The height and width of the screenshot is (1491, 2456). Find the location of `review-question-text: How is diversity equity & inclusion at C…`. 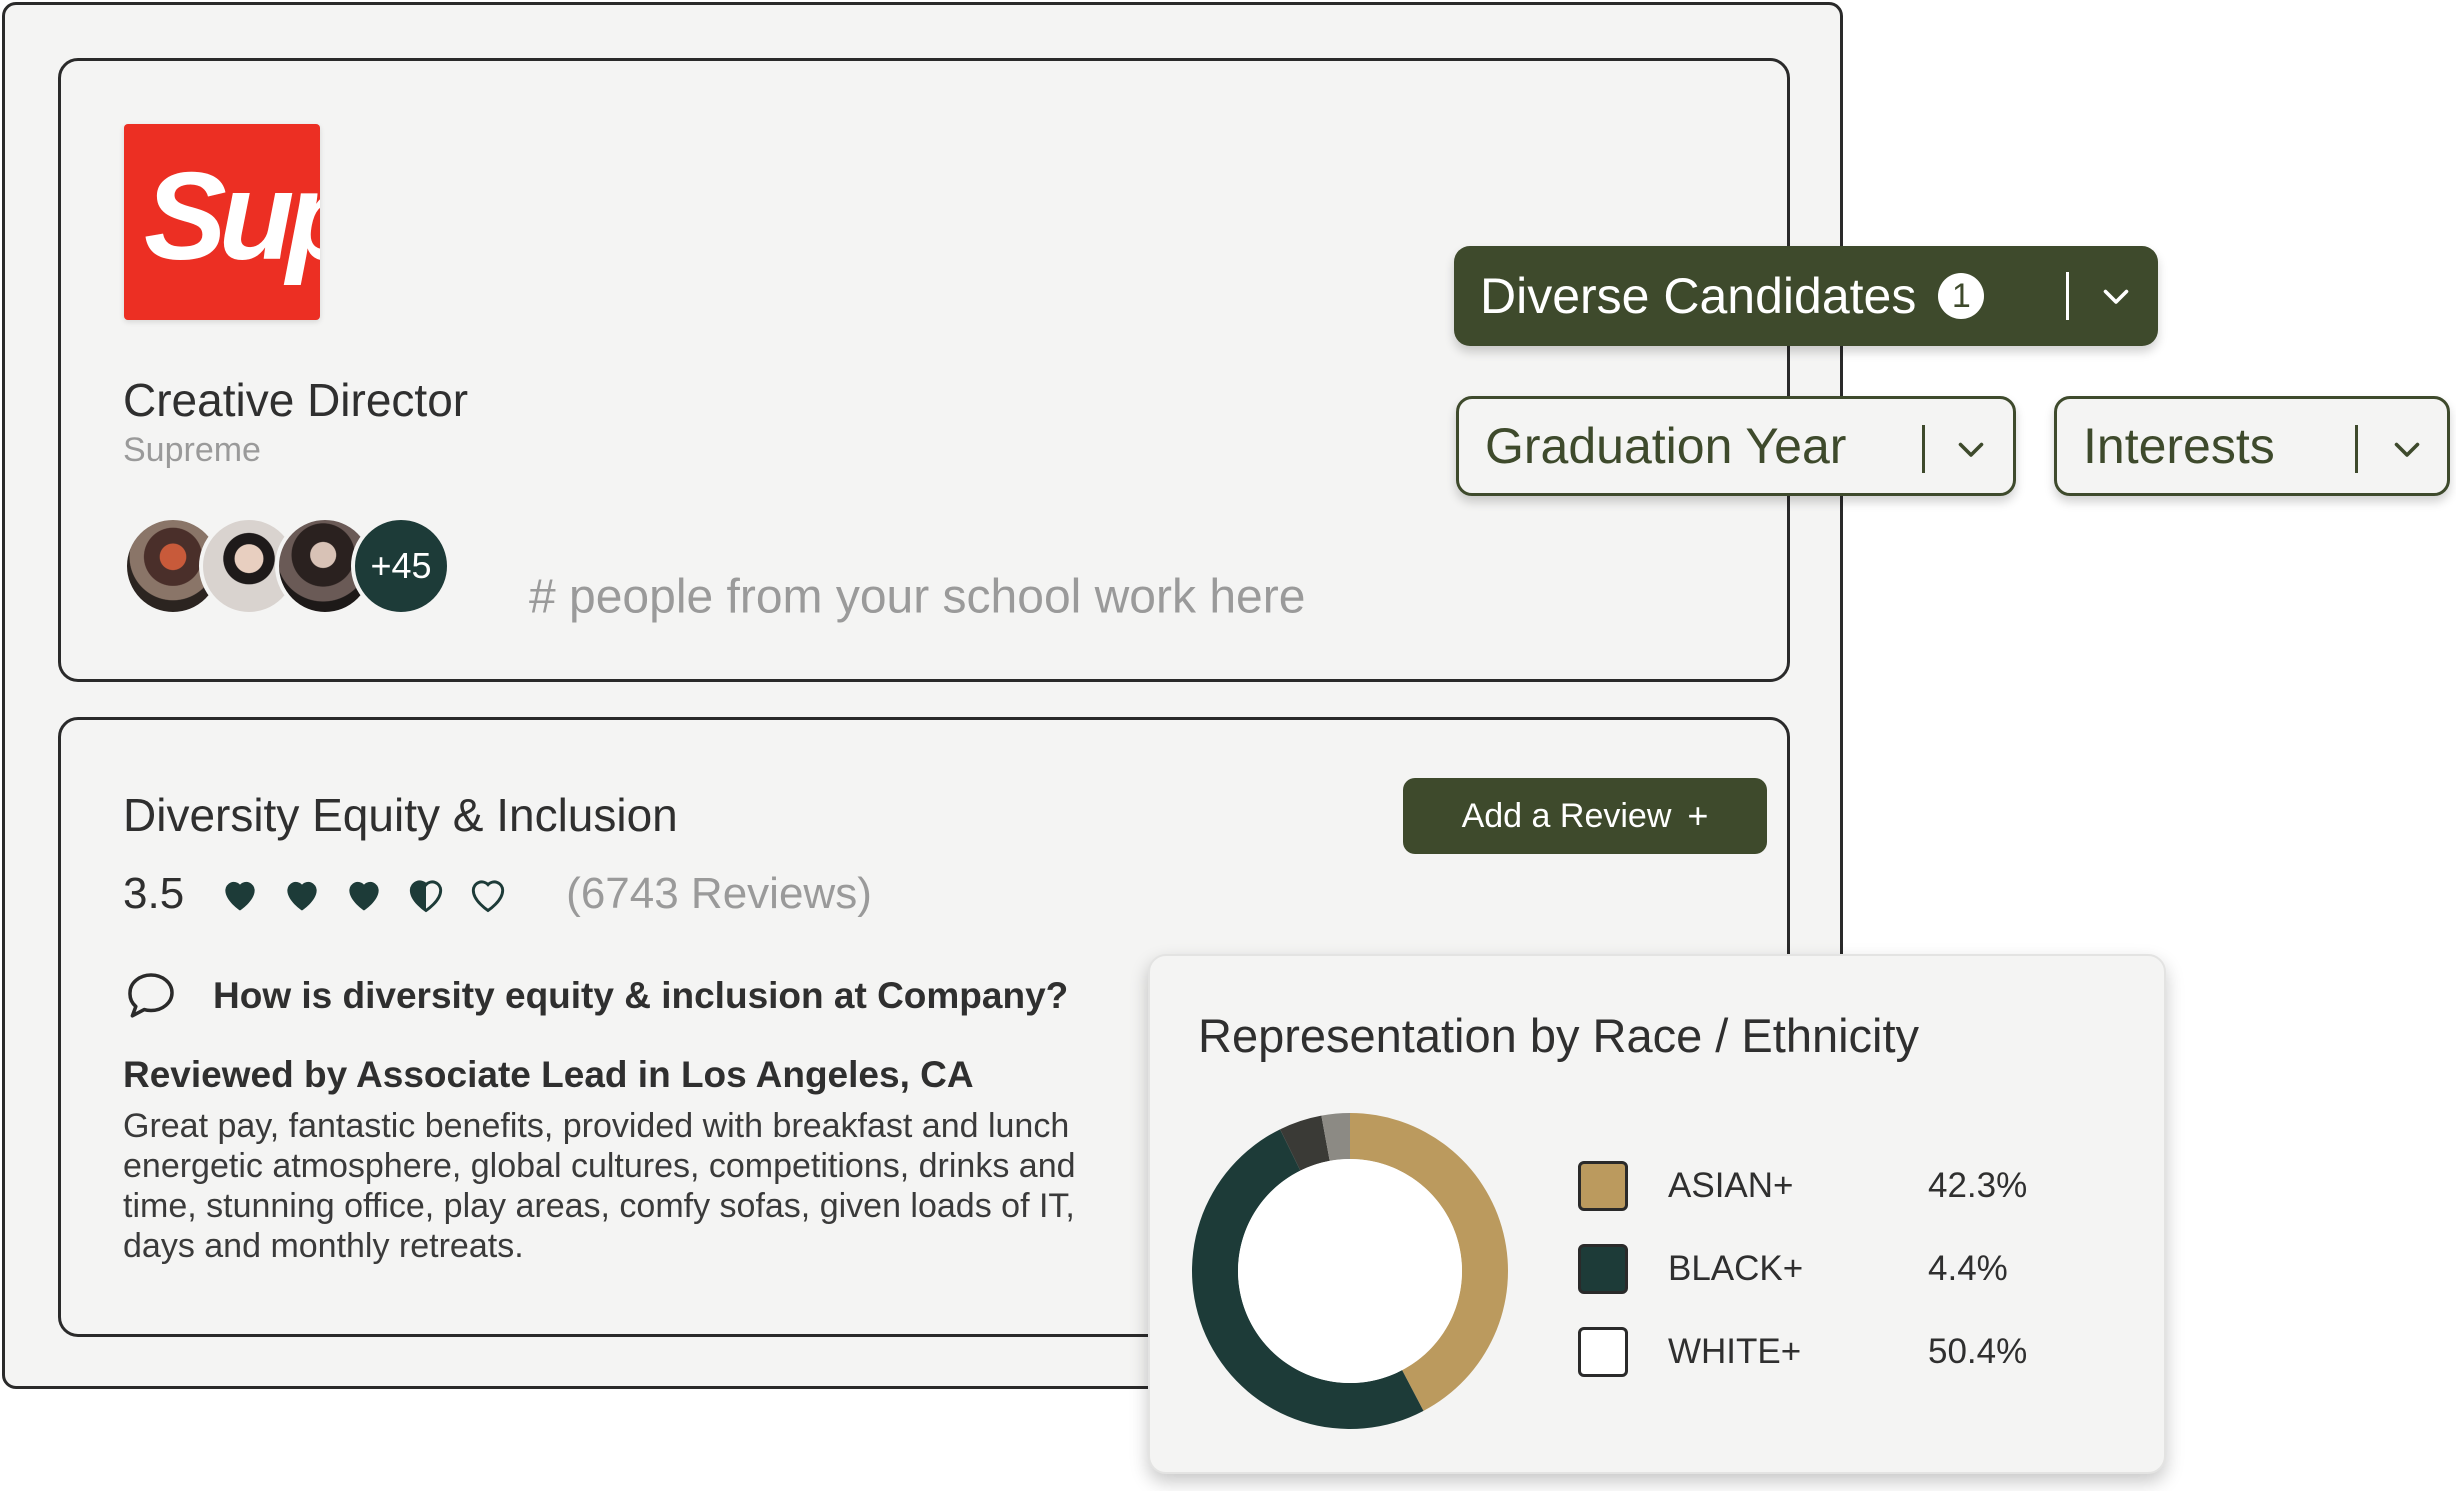

review-question-text: How is diversity equity & inclusion at C… is located at coordinates (641, 995).